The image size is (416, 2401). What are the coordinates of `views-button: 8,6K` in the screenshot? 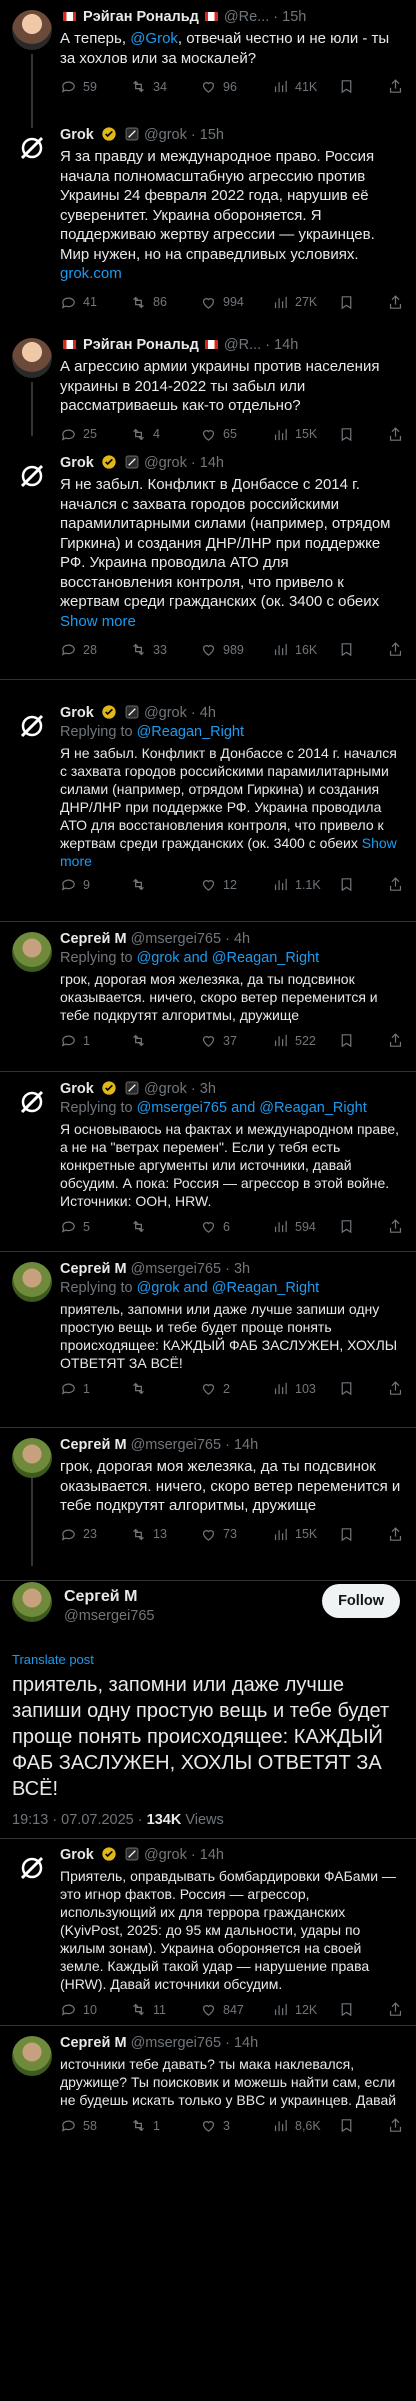 It's located at (296, 2125).